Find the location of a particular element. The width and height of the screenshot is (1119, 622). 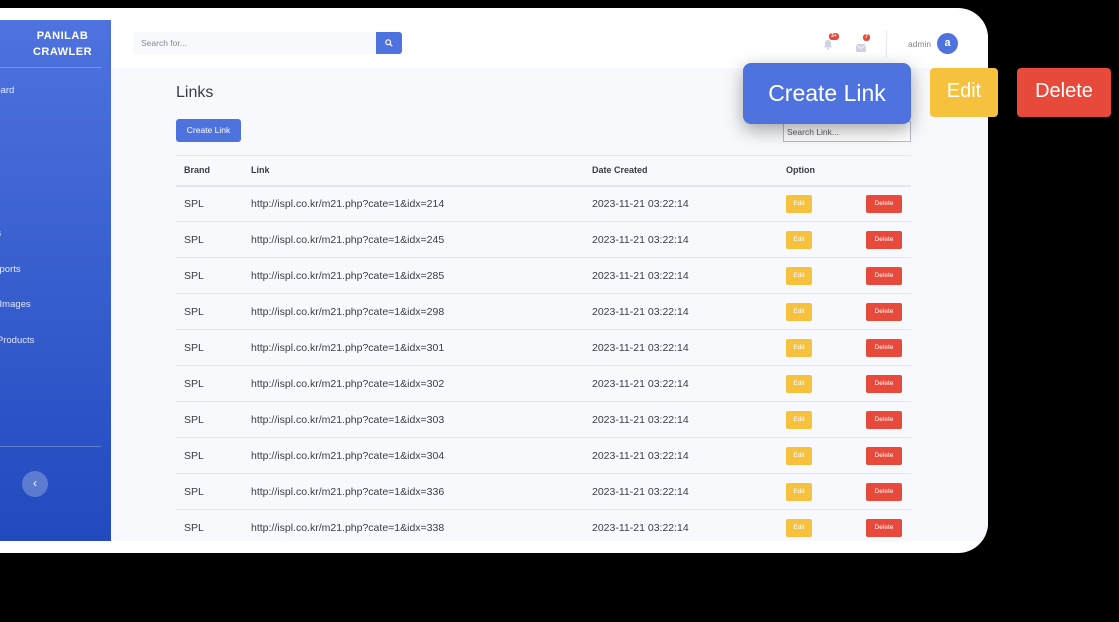

column-header-option: Option is located at coordinates (818, 171).